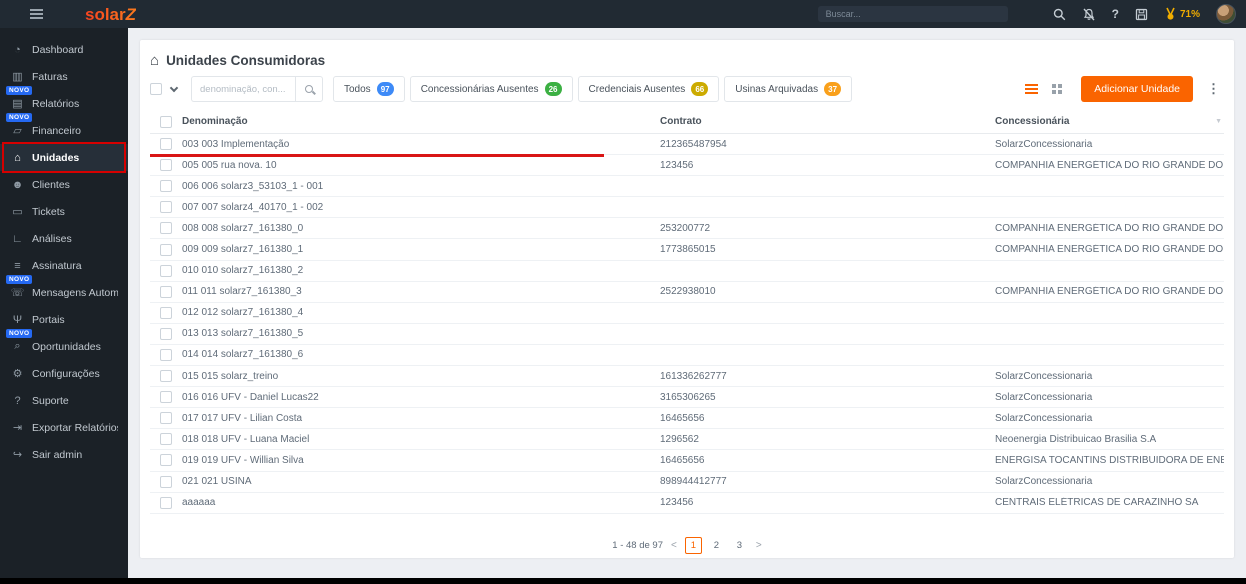  What do you see at coordinates (1141, 14) in the screenshot?
I see `save-icon` at bounding box center [1141, 14].